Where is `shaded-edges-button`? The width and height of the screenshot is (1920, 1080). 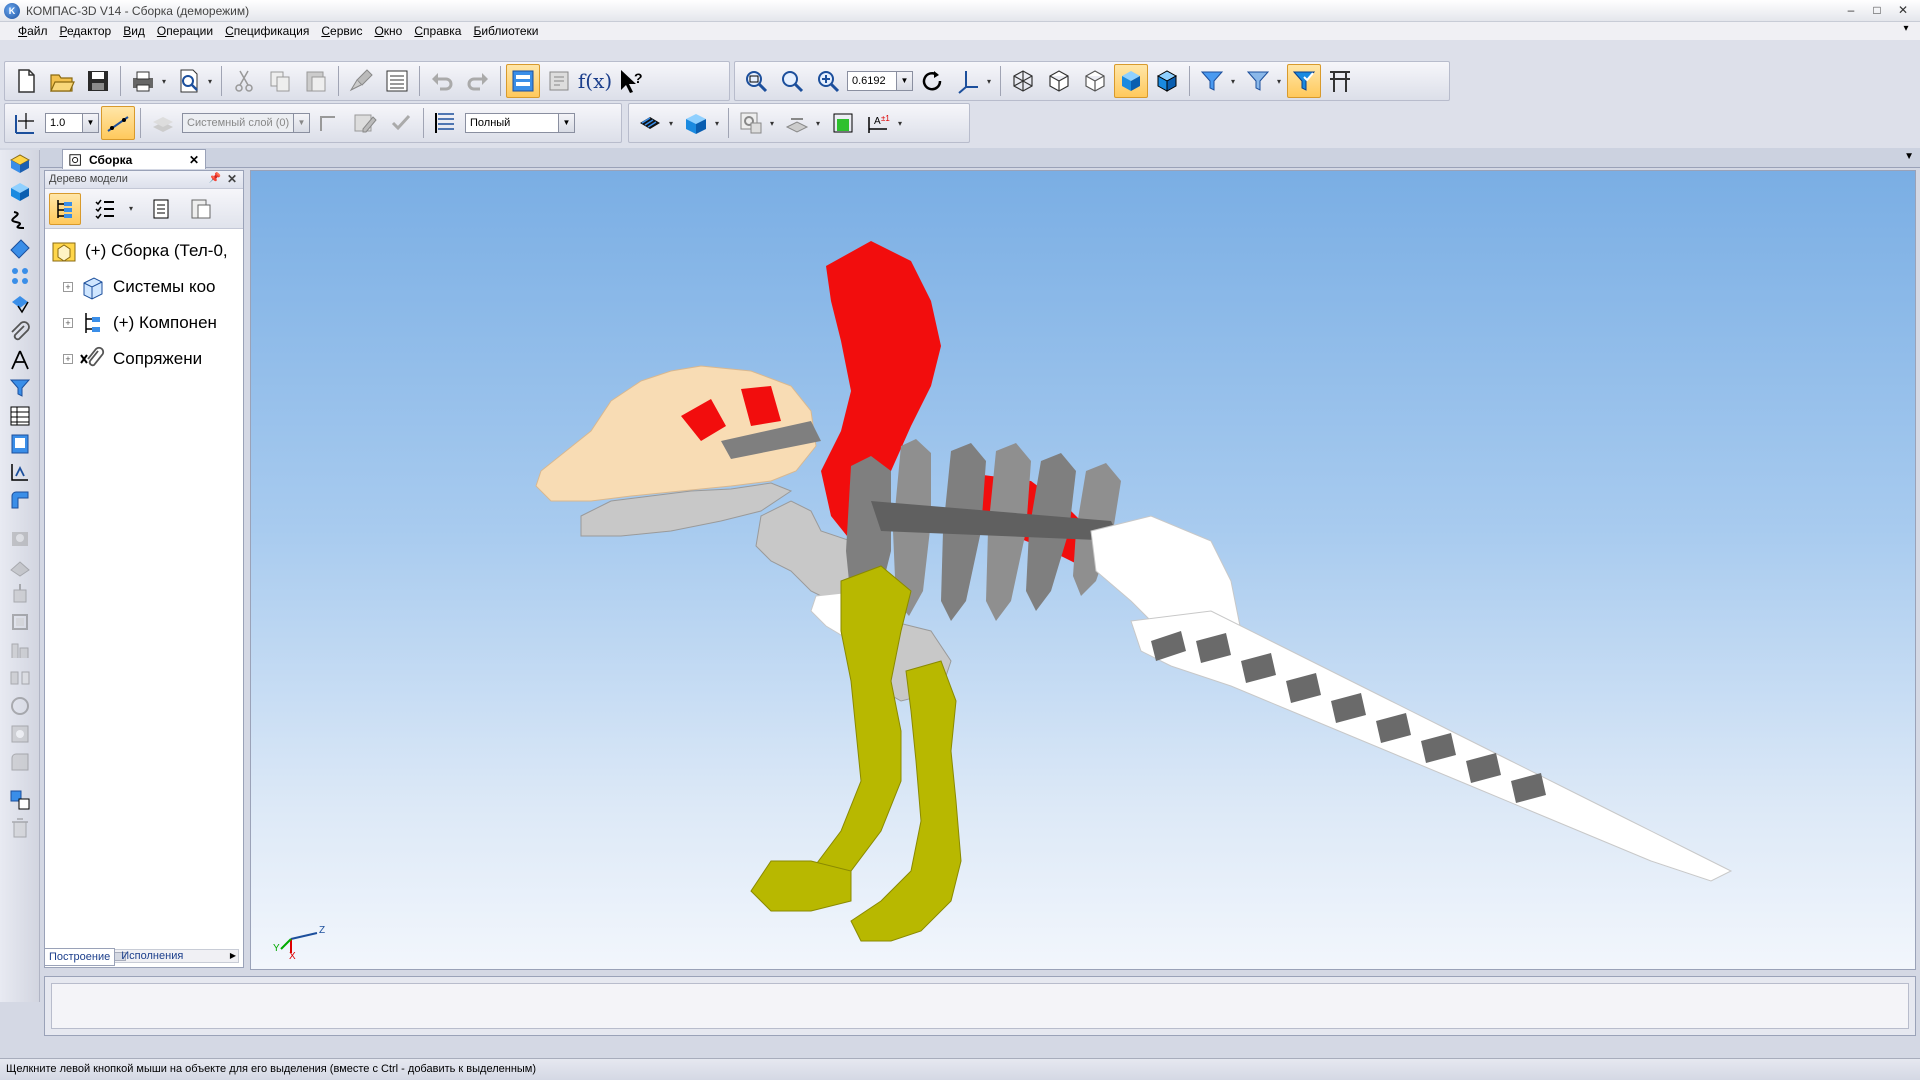
shaded-edges-button is located at coordinates (1167, 81).